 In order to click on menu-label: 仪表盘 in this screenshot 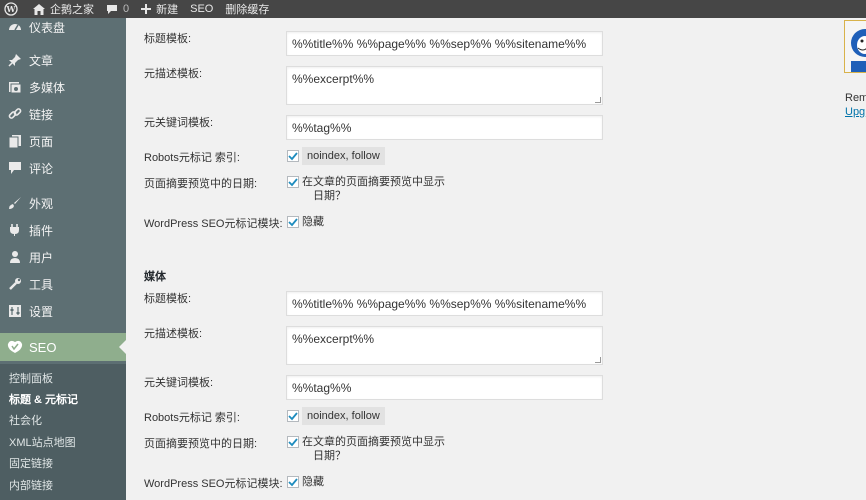, I will do `click(47, 27)`.